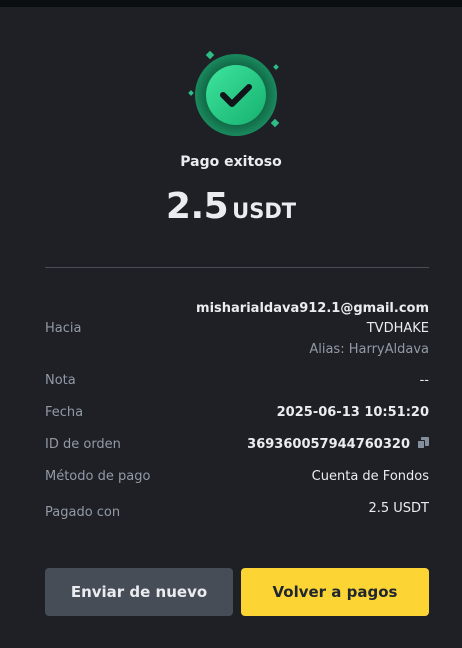 The height and width of the screenshot is (648, 462). I want to click on back-to-payments-button: Volver a pagos, so click(335, 592).